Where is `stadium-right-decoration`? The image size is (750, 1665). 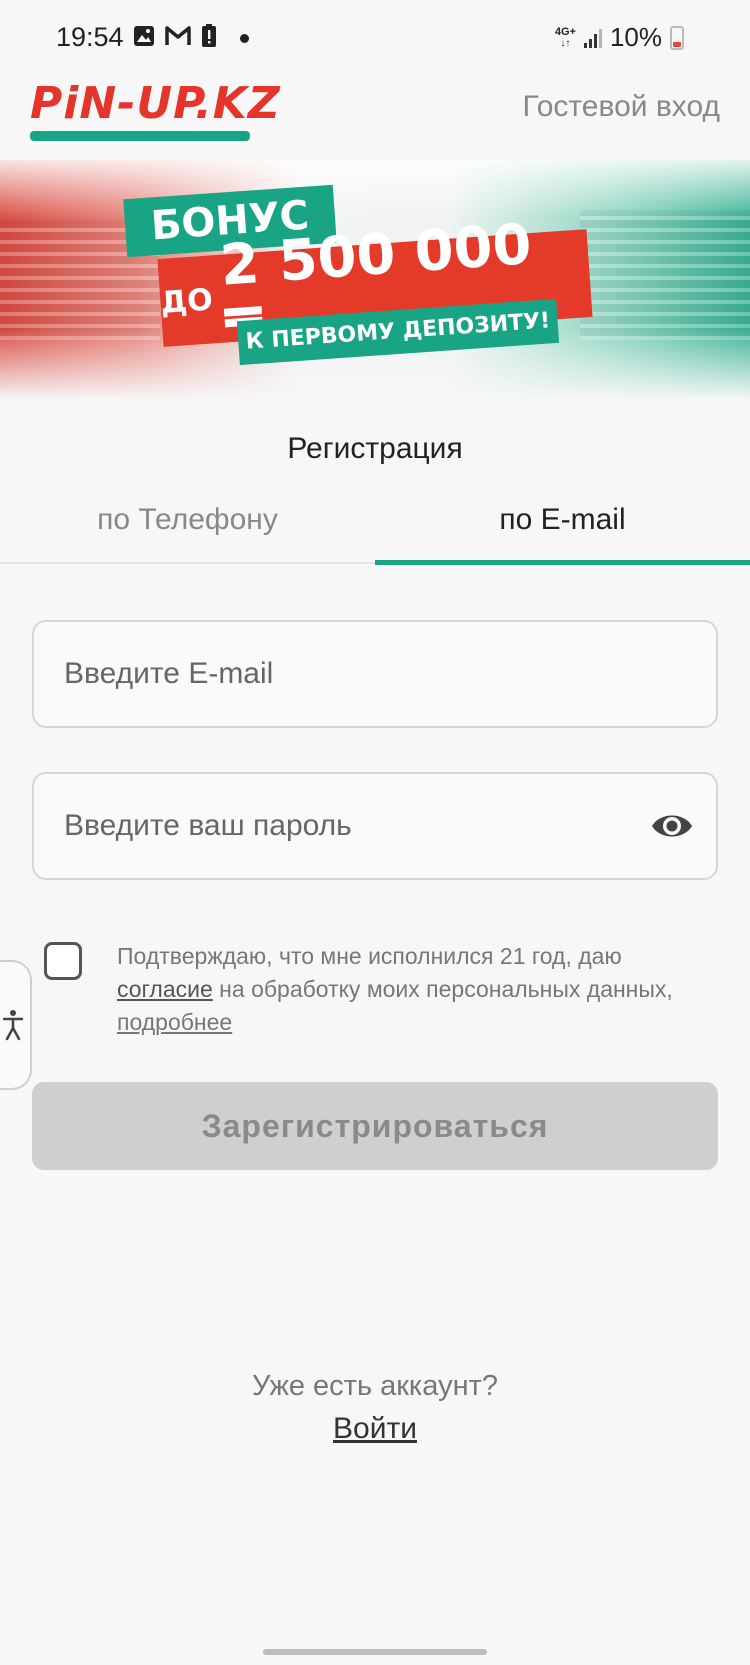
stadium-right-decoration is located at coordinates (665, 275).